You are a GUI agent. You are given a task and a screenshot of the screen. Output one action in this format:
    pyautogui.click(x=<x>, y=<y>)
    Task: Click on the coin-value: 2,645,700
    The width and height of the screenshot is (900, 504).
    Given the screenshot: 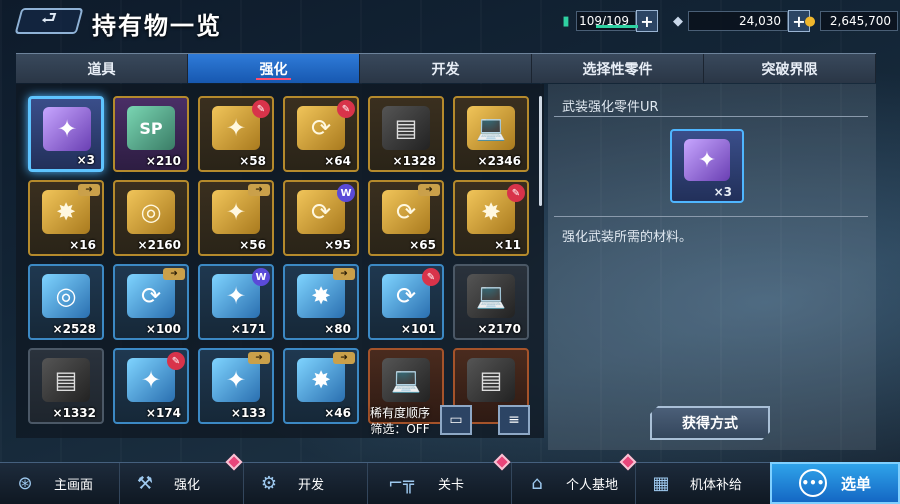 What is the action you would take?
    pyautogui.click(x=860, y=21)
    